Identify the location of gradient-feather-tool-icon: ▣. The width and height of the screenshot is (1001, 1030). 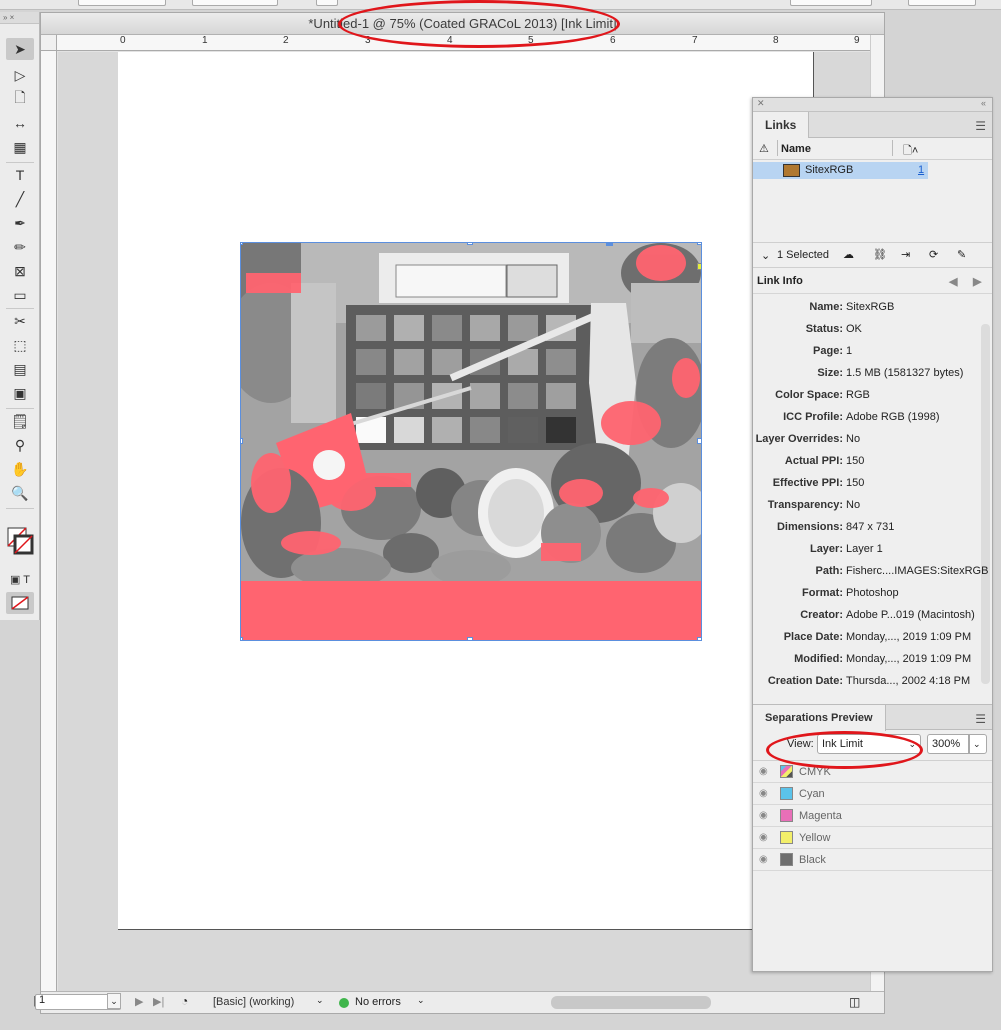
(20, 393).